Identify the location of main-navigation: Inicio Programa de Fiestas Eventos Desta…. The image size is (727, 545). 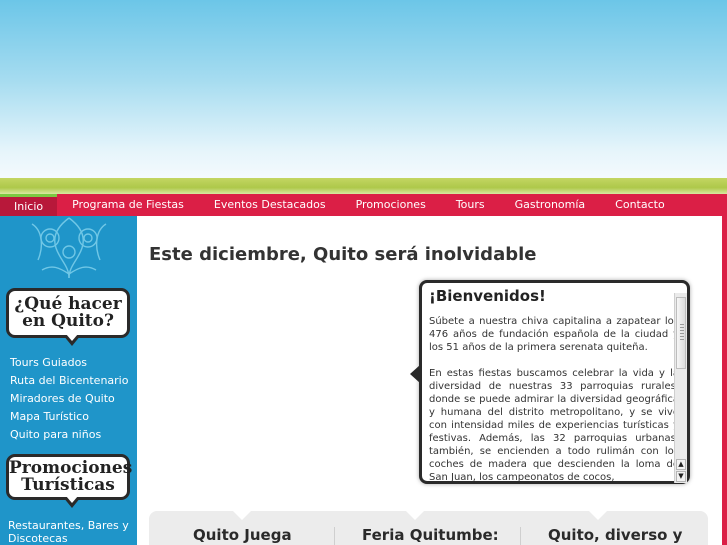
(363, 205).